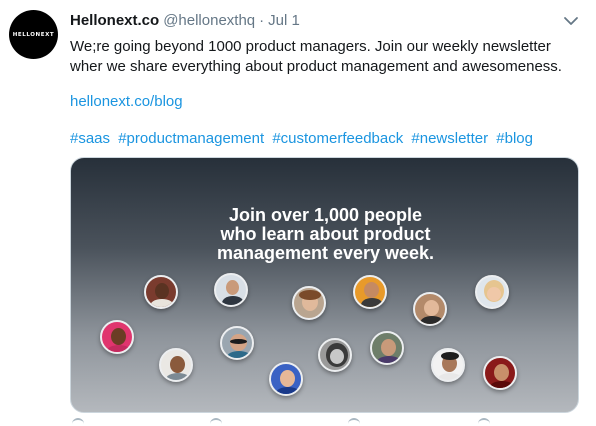 The image size is (596, 426). Describe the element at coordinates (571, 21) in the screenshot. I see `chevron-down-icon` at that location.